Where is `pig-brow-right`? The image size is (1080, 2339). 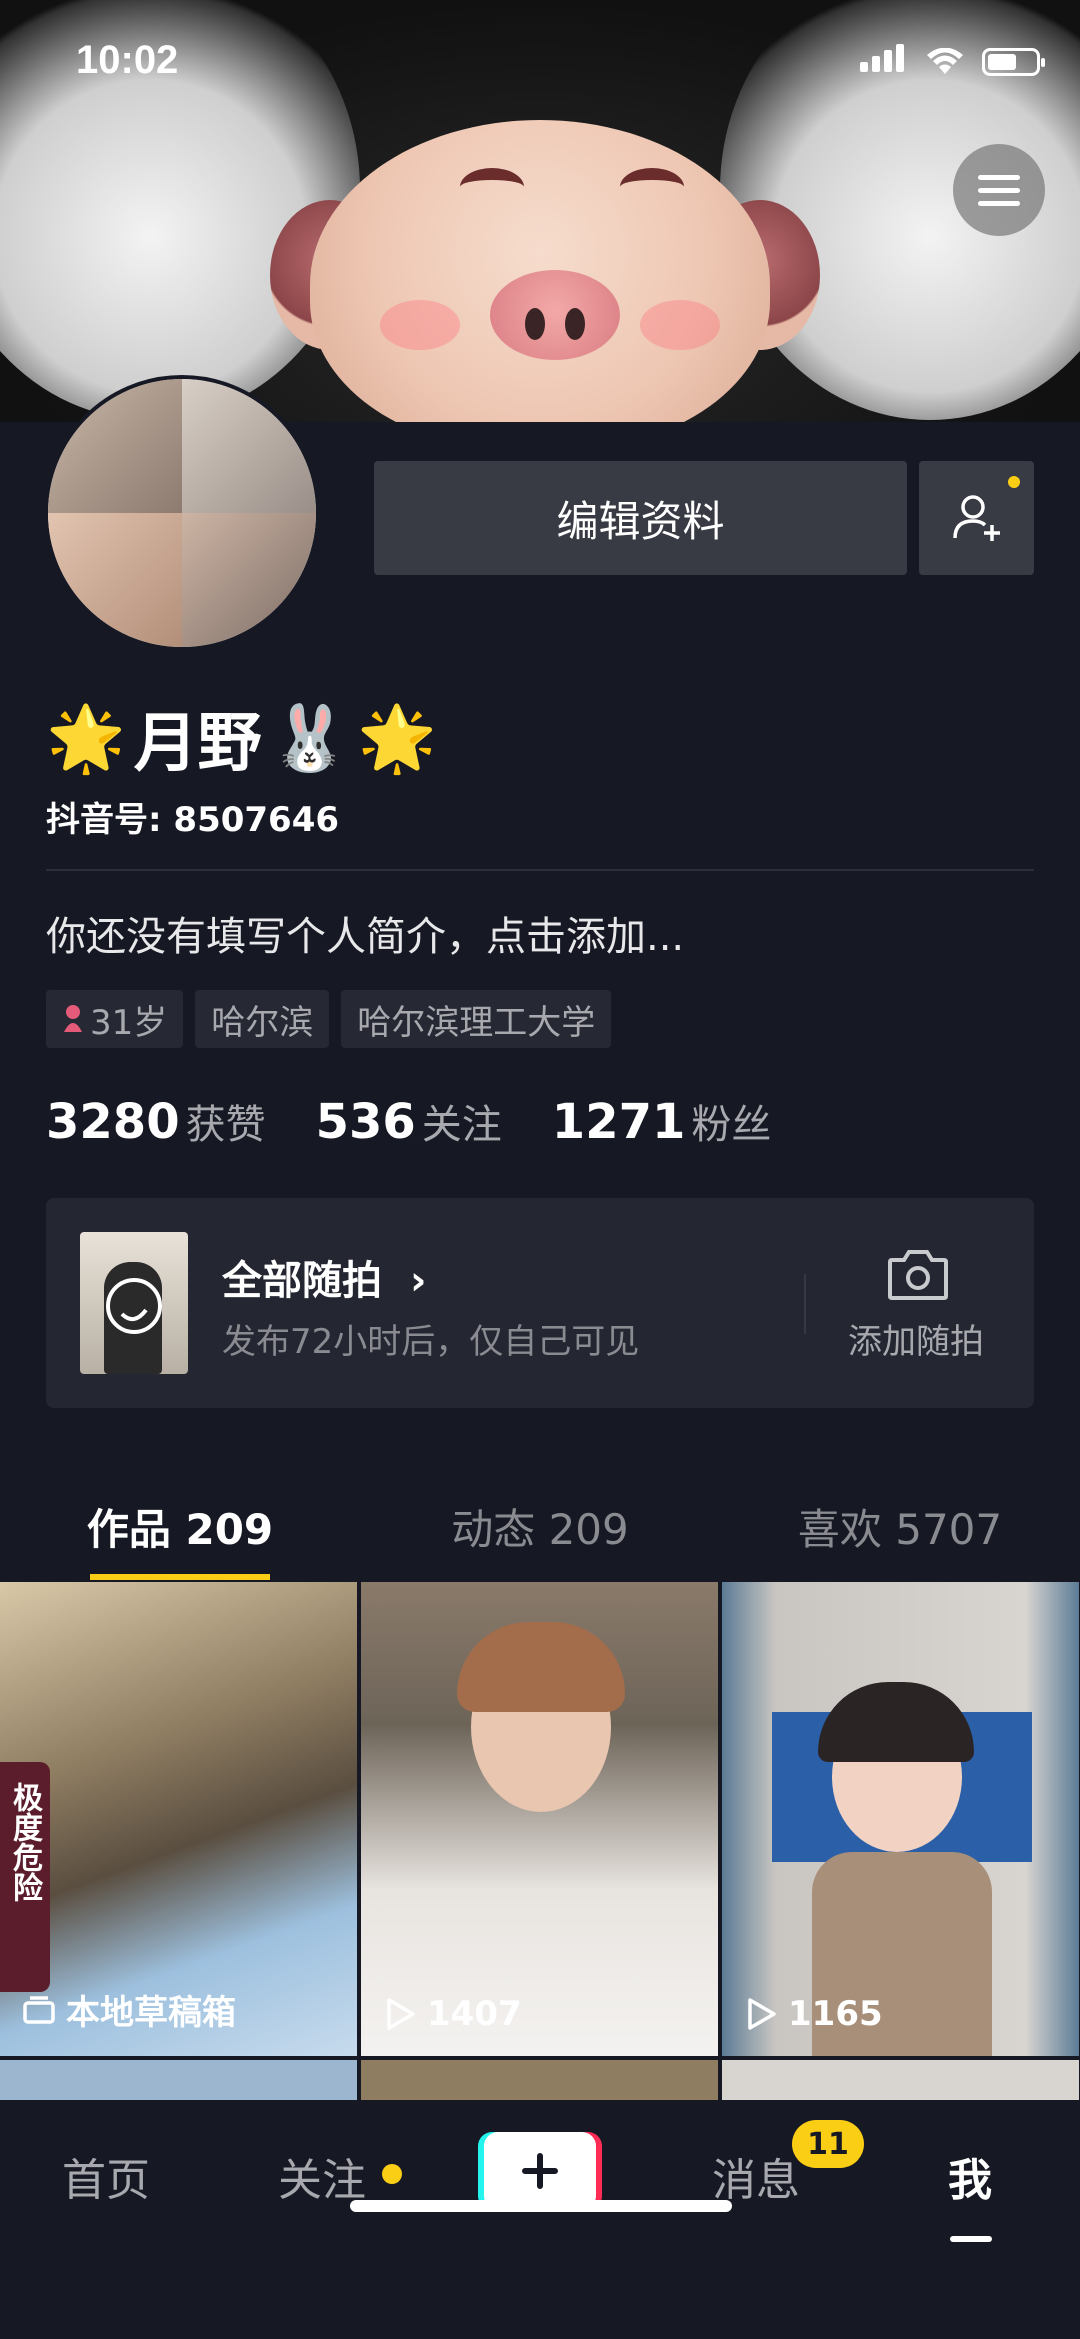 pig-brow-right is located at coordinates (652, 187).